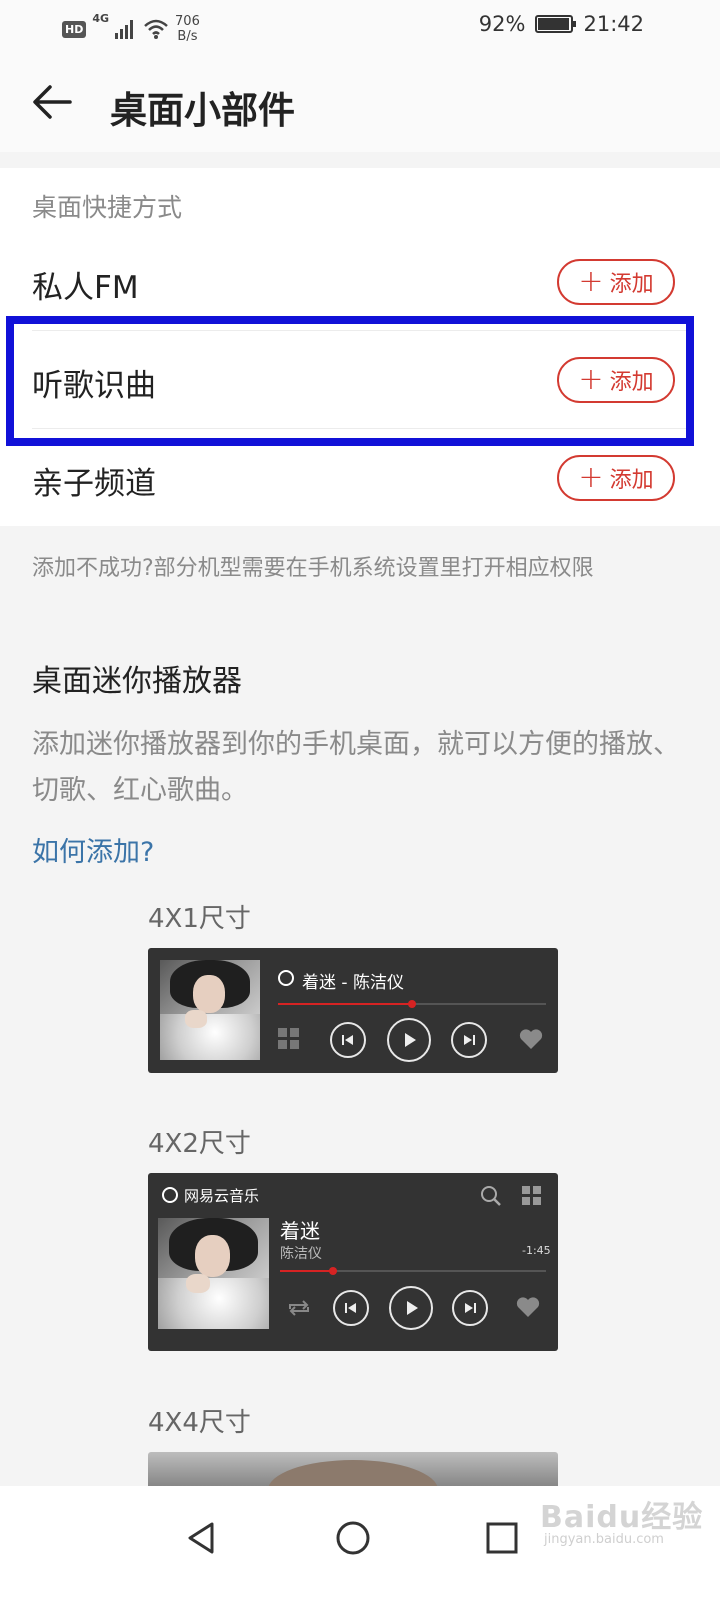 This screenshot has width=720, height=1600. I want to click on square-recents-icon, so click(502, 1538).